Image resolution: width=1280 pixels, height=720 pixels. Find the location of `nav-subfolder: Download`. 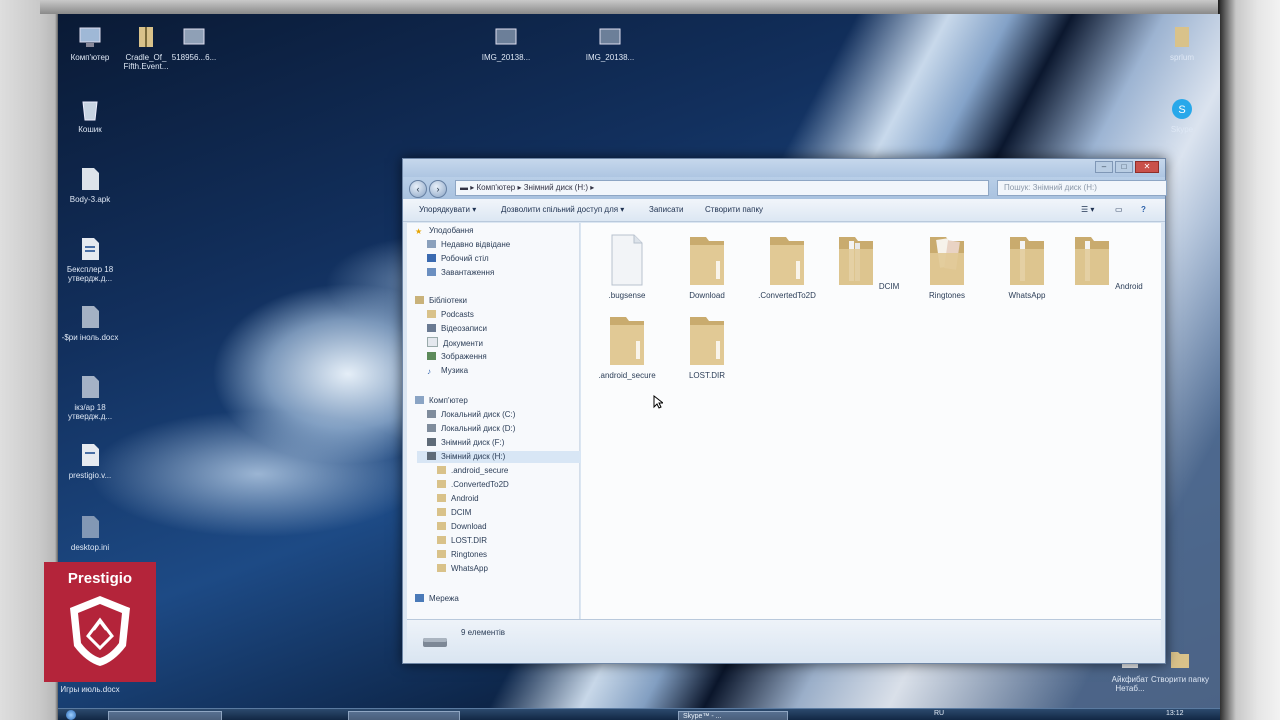

nav-subfolder: Download is located at coordinates (462, 527).